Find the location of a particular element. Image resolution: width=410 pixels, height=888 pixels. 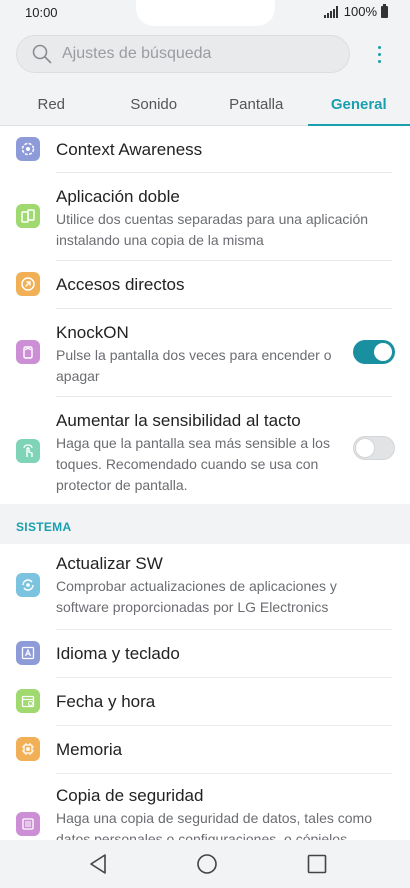

calendar-icon is located at coordinates (28, 701).